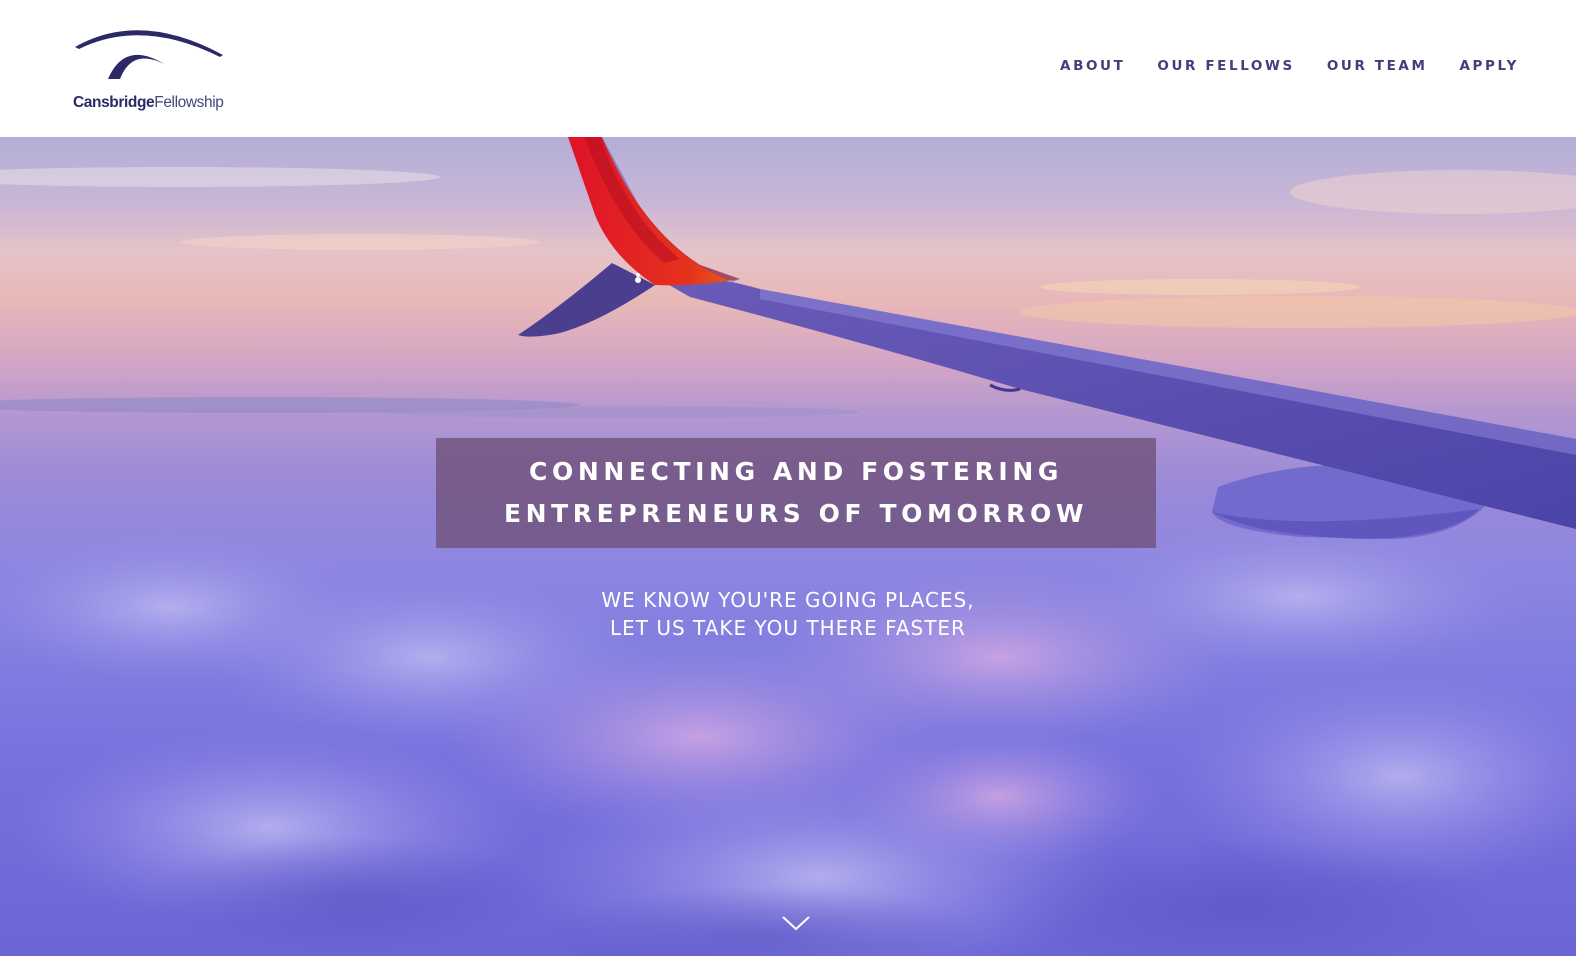  I want to click on tagline-line-1: WE KNOW YOU'RE GOING PLACES,, so click(788, 600).